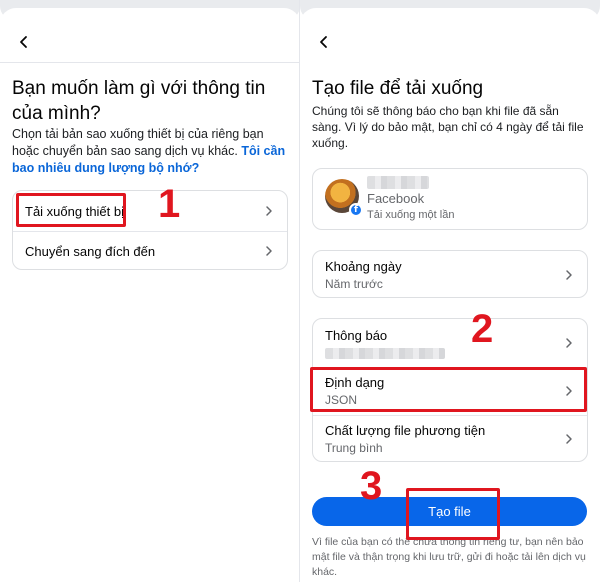 The height and width of the screenshot is (582, 600). I want to click on option-transfer-destination: Chuyển sang đích đến, so click(150, 251).